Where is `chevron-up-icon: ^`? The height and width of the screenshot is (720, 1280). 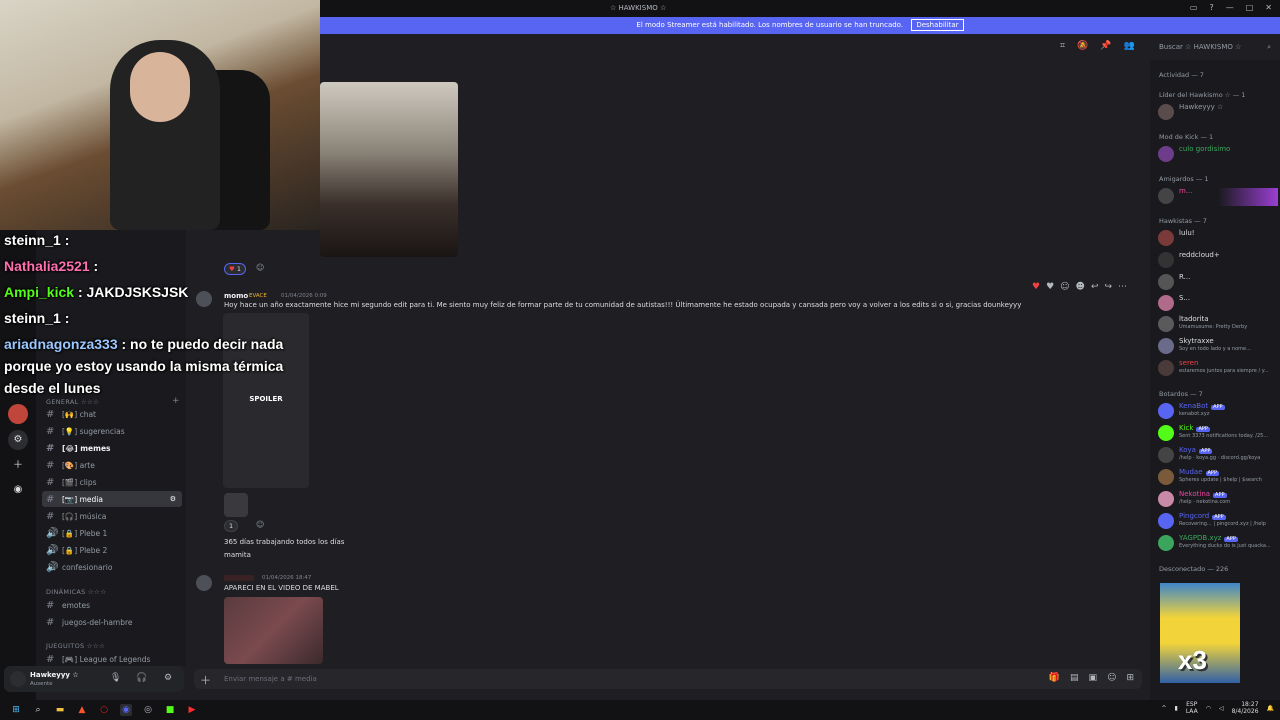
chevron-up-icon: ^ is located at coordinates (1163, 708).